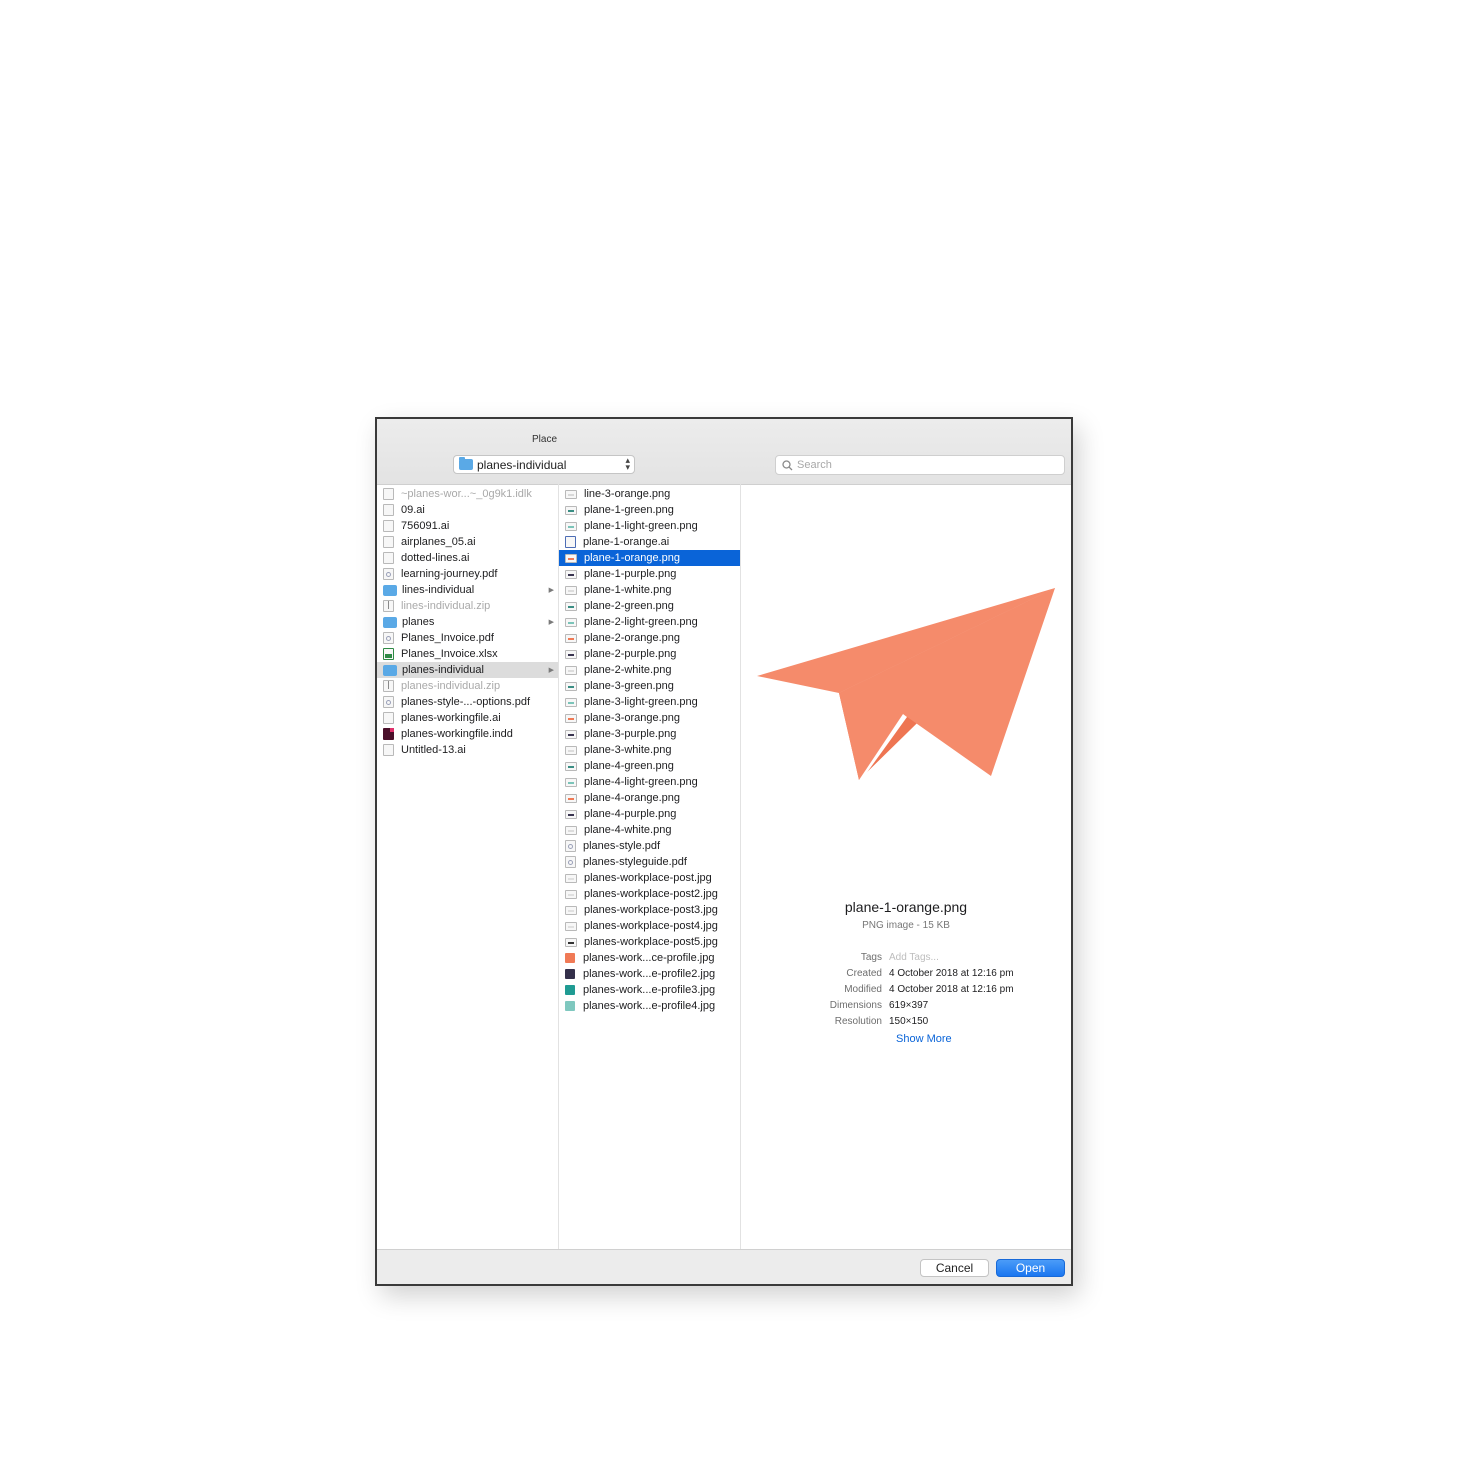  What do you see at coordinates (467, 606) in the screenshot?
I see `file-item: lines-individual.zip` at bounding box center [467, 606].